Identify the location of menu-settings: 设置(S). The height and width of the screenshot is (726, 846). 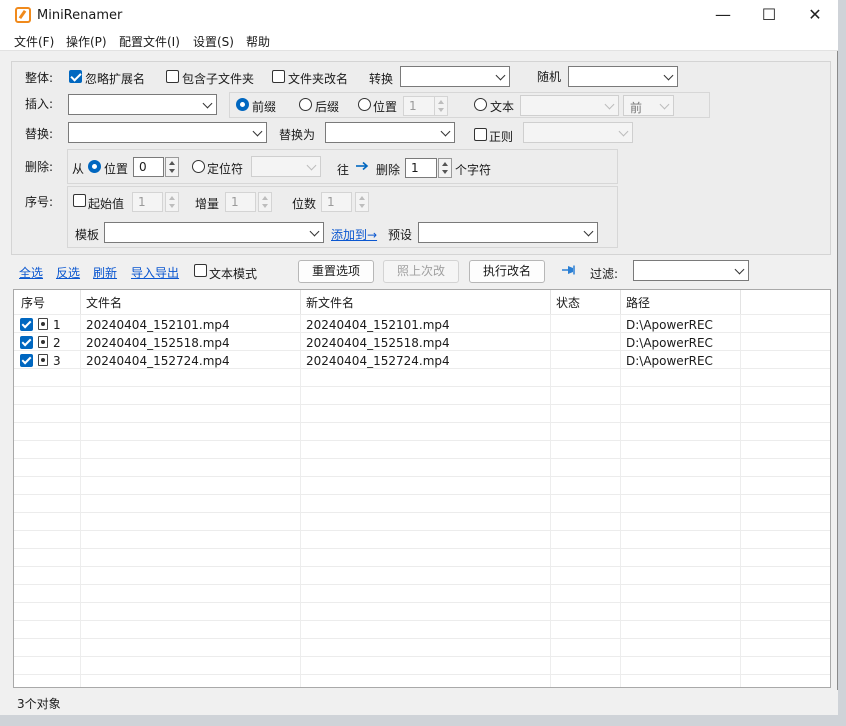
(213, 41).